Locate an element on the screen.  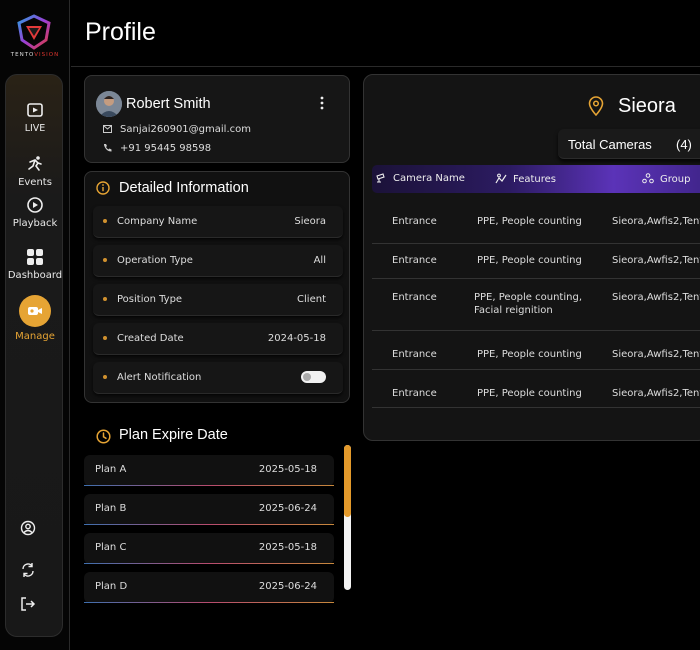
info-value: Client is located at coordinates (311, 299).